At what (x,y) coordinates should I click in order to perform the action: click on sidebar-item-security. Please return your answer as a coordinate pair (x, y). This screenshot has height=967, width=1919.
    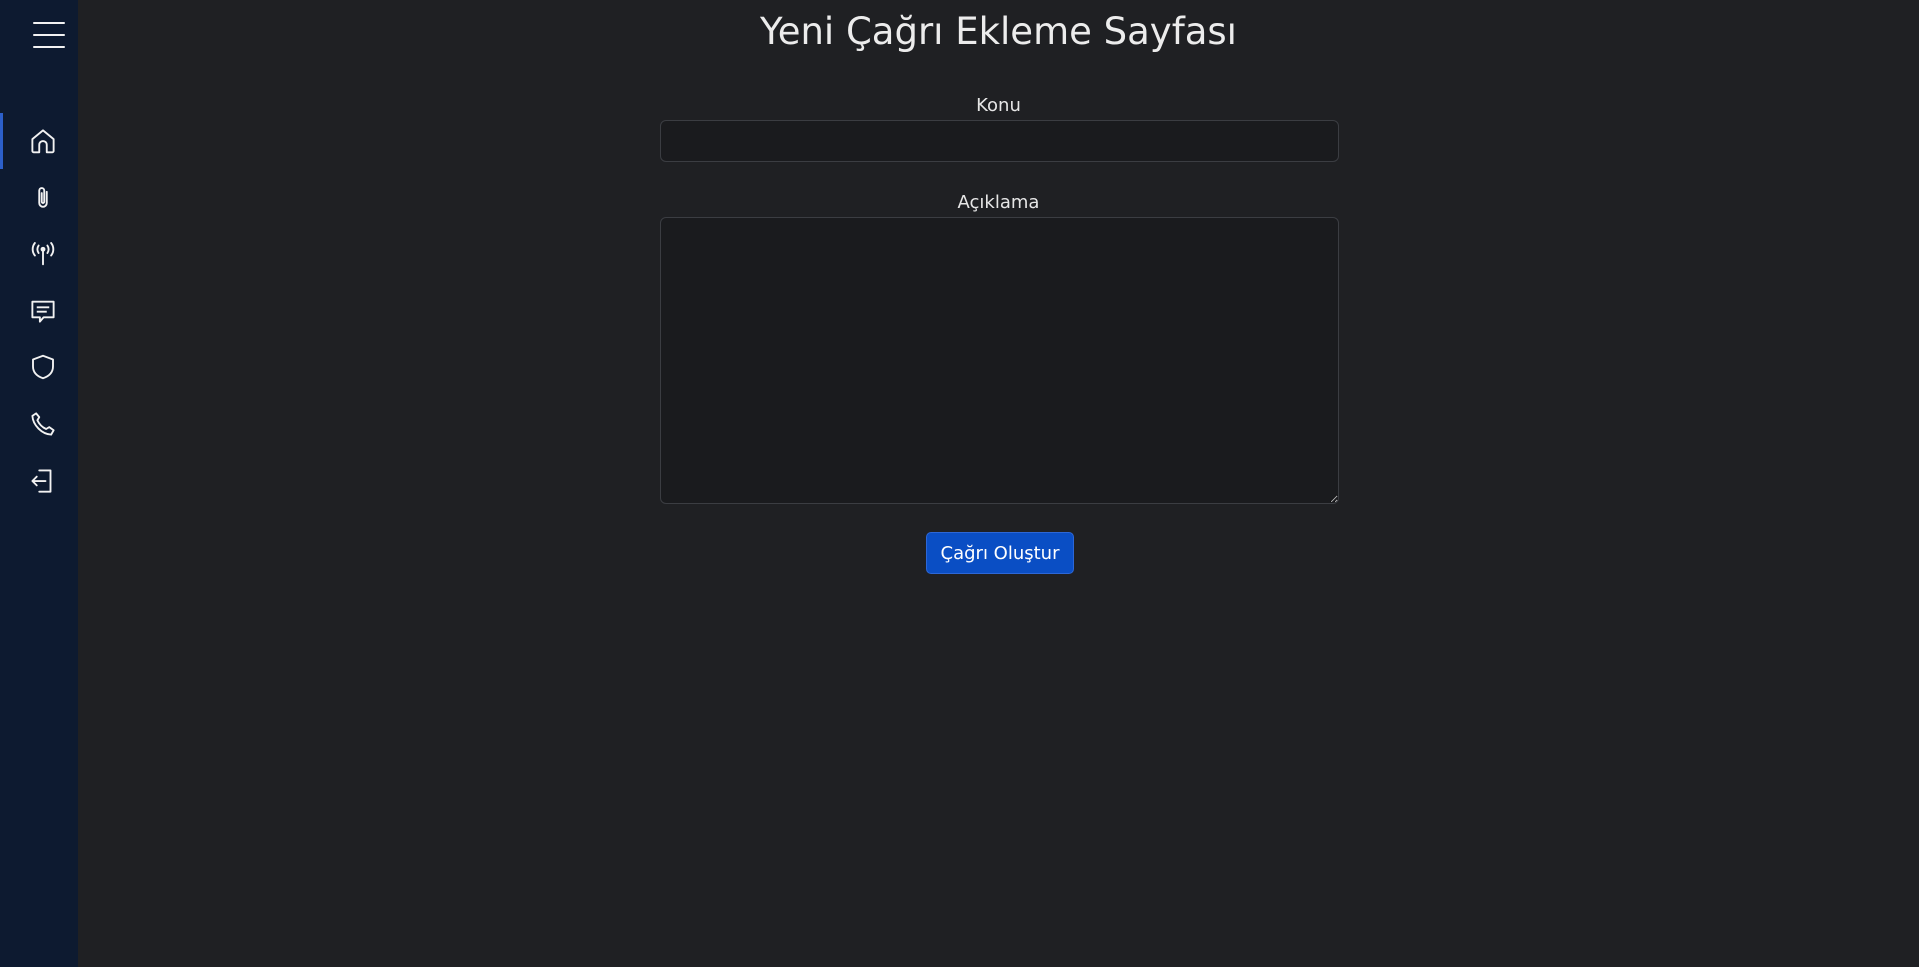
    Looking at the image, I should click on (39, 367).